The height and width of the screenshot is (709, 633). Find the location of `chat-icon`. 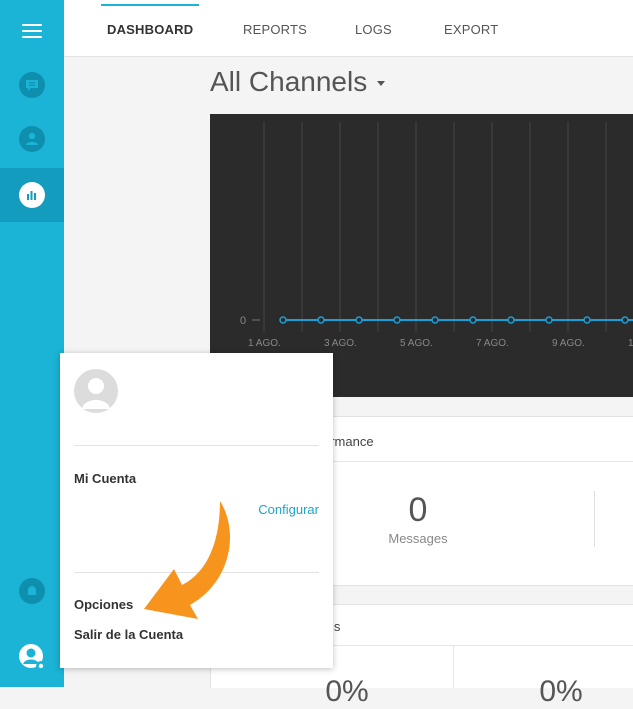

chat-icon is located at coordinates (32, 85).